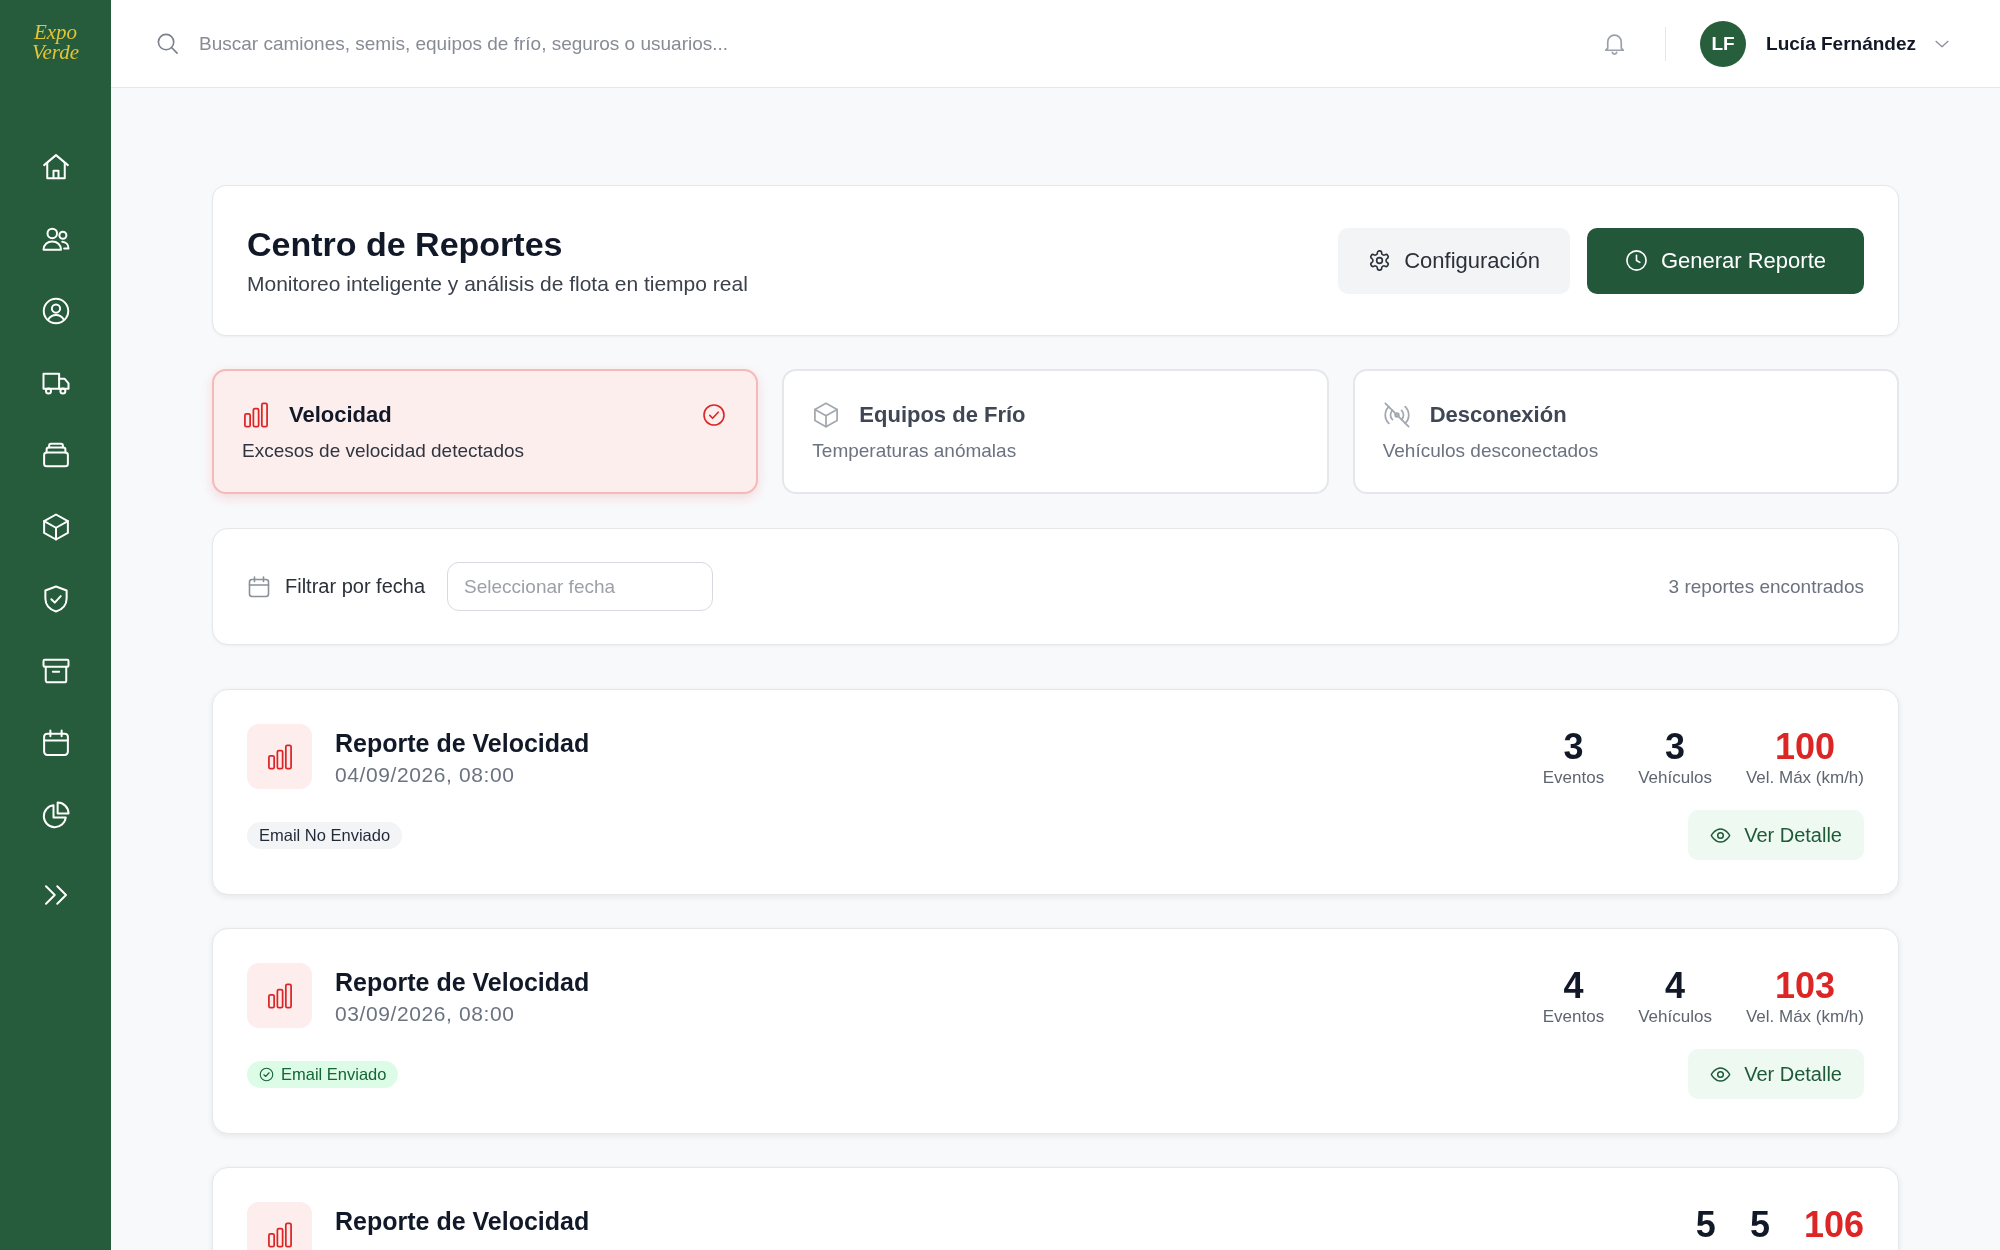 The image size is (2000, 1250). Describe the element at coordinates (355, 586) in the screenshot. I see `filter-label: Filtrar por fecha` at that location.